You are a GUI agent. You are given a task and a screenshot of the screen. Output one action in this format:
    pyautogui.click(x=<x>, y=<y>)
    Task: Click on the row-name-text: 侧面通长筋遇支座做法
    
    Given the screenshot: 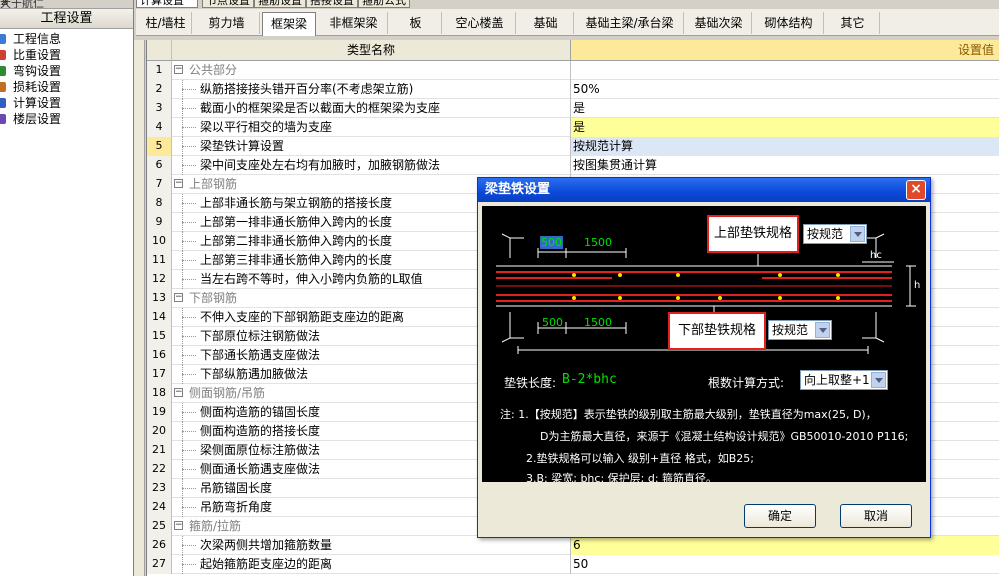 What is the action you would take?
    pyautogui.click(x=260, y=469)
    